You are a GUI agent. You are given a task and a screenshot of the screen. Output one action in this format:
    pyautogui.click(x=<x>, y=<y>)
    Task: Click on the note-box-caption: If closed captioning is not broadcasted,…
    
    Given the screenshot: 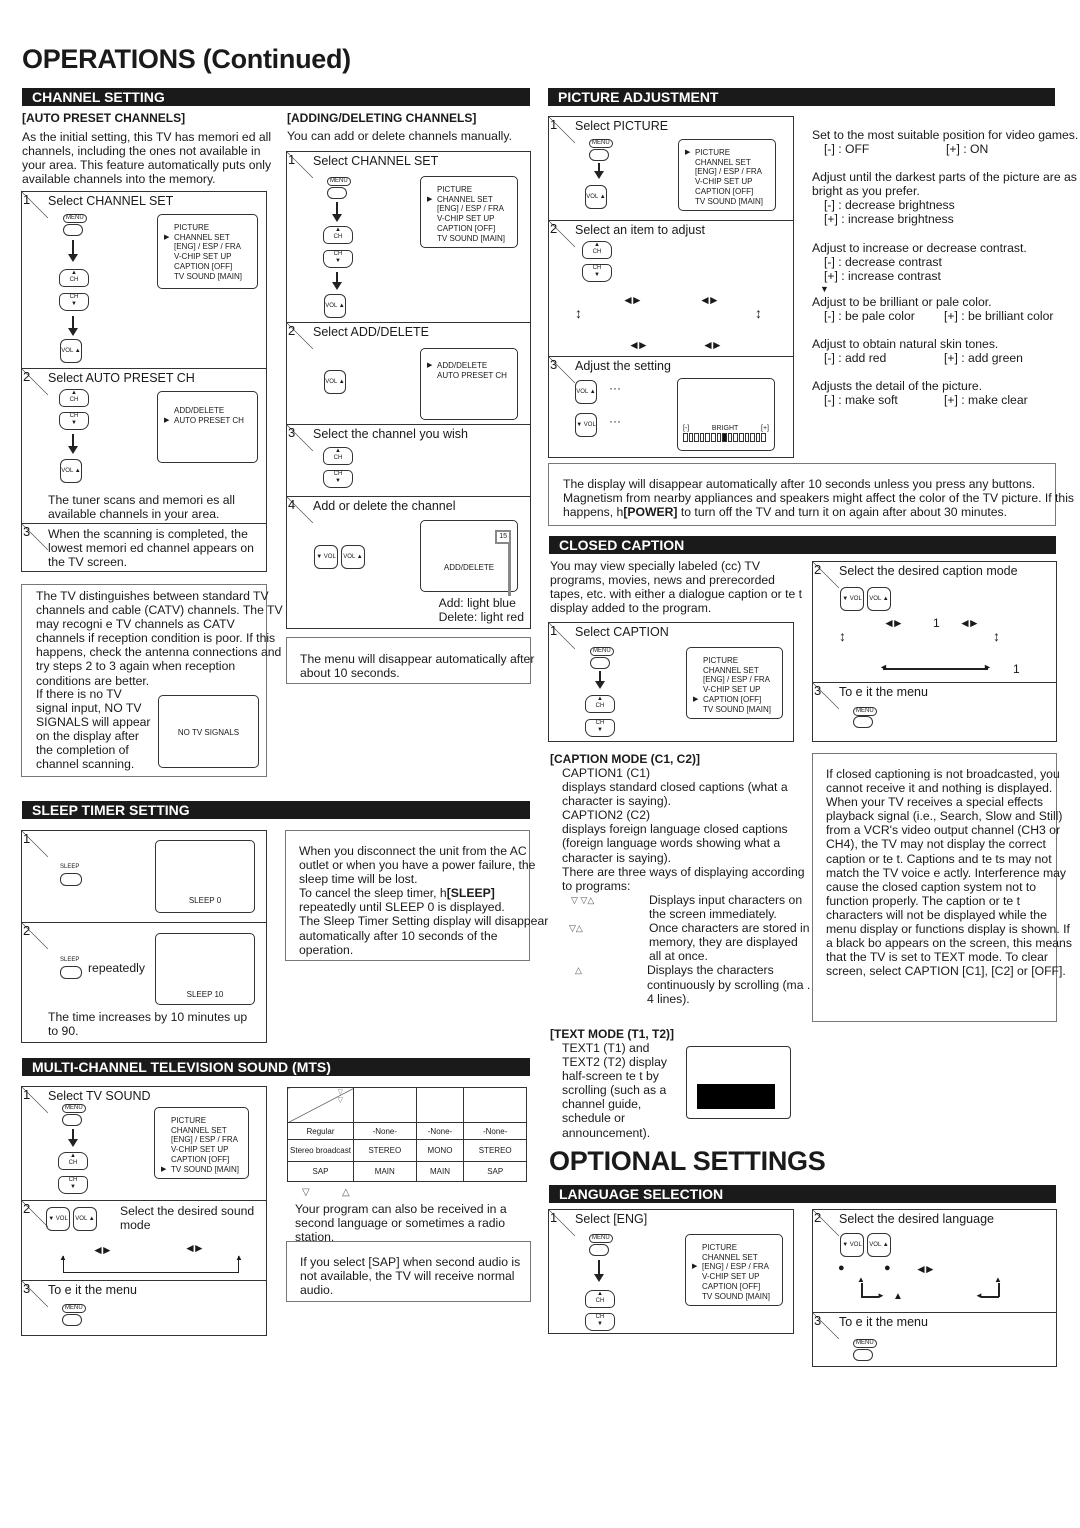 What is the action you would take?
    pyautogui.click(x=942, y=887)
    